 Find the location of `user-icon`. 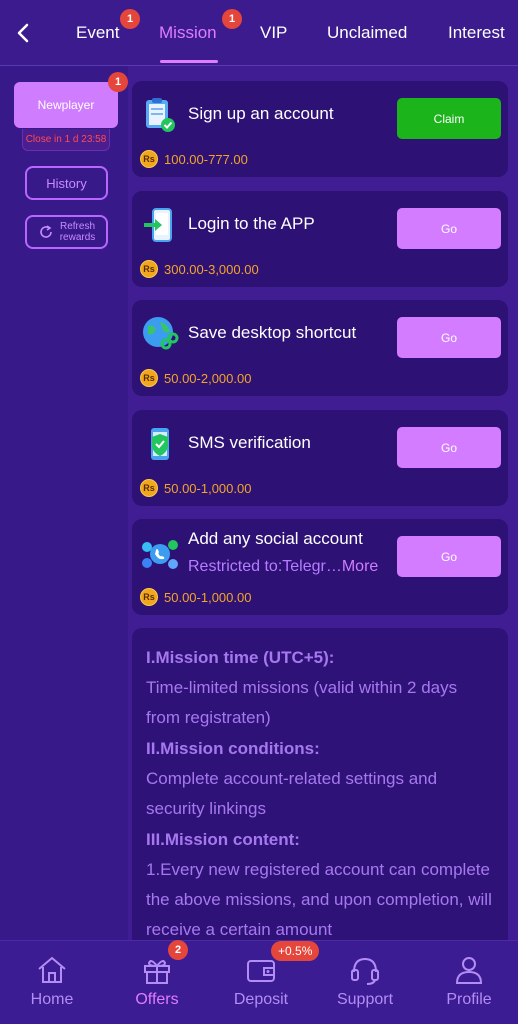

user-icon is located at coordinates (469, 970).